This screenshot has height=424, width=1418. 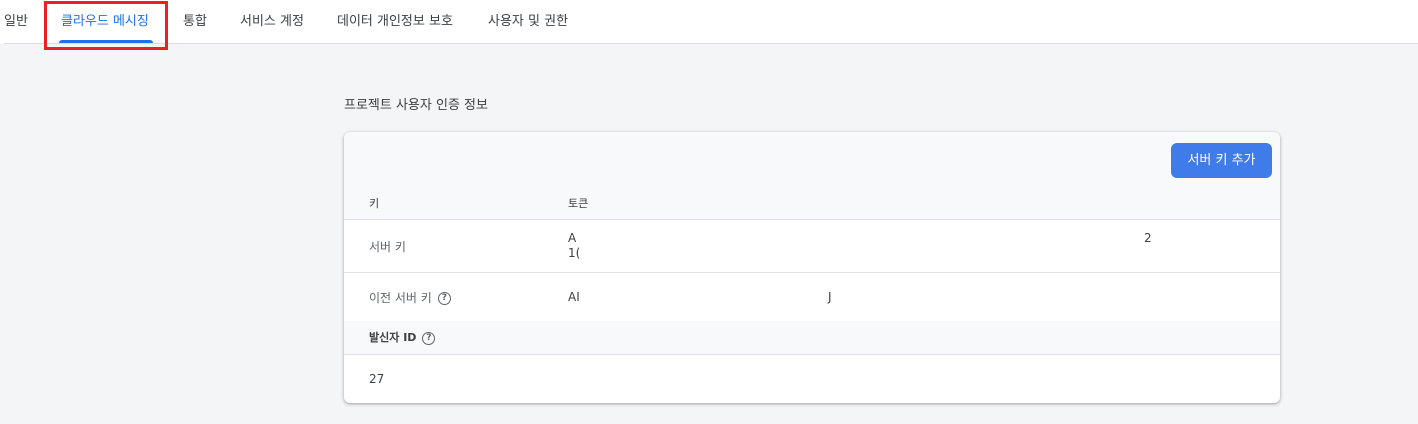 I want to click on tab-general: 일반, so click(x=16, y=21).